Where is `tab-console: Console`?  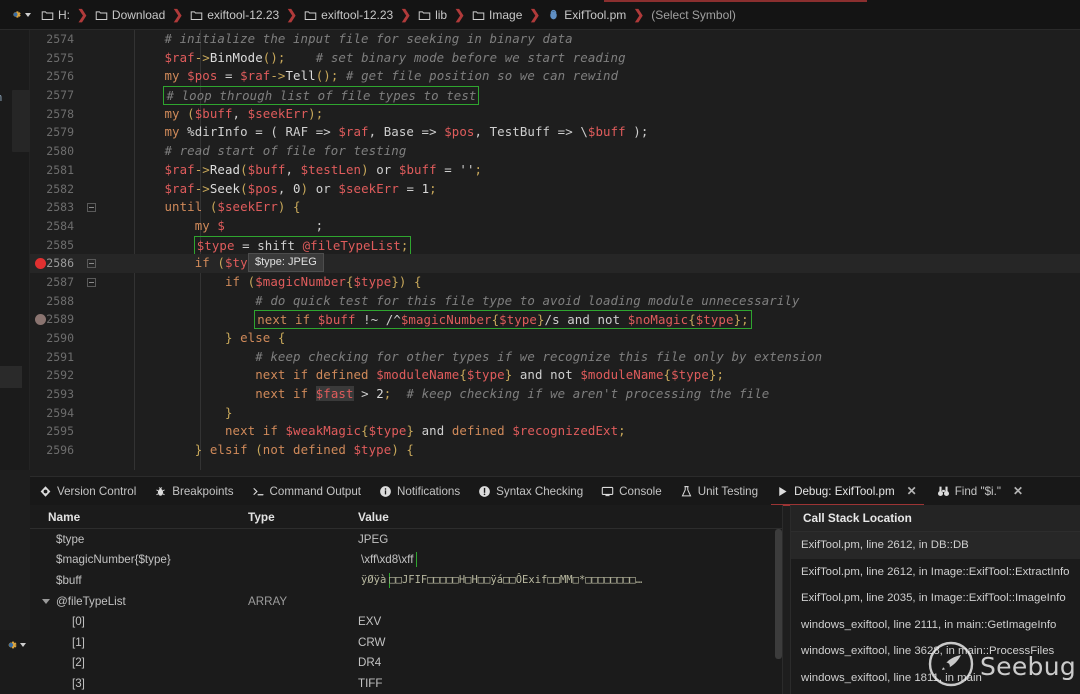 tab-console: Console is located at coordinates (631, 491).